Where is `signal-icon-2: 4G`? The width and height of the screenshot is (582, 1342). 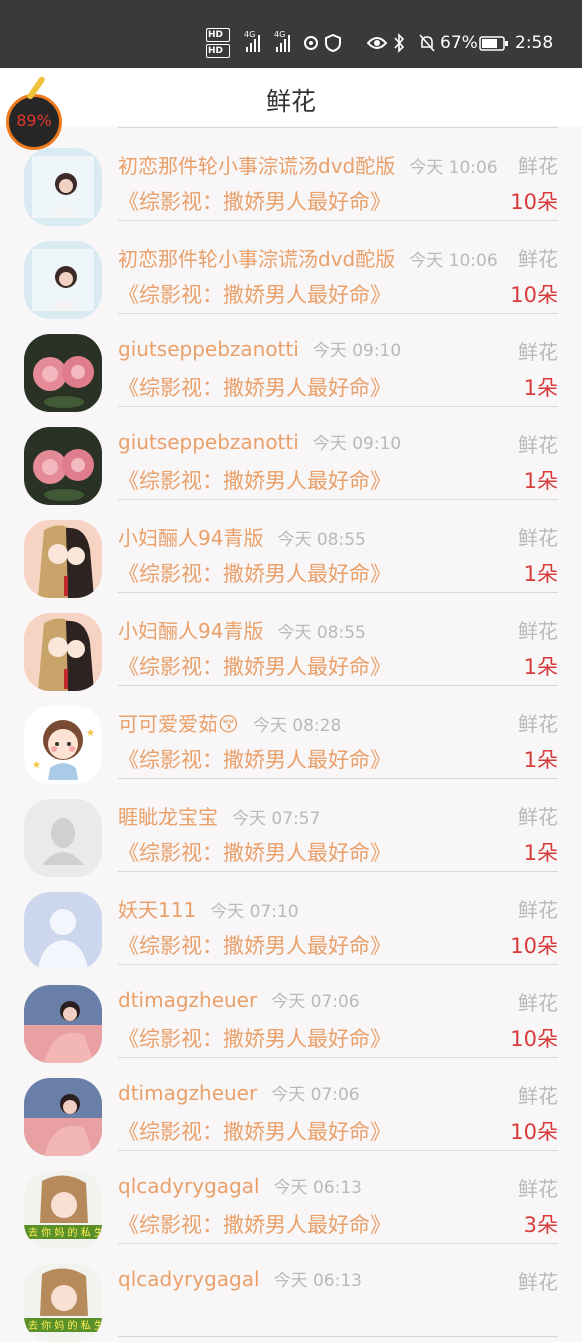
signal-icon-2: 4G is located at coordinates (284, 41).